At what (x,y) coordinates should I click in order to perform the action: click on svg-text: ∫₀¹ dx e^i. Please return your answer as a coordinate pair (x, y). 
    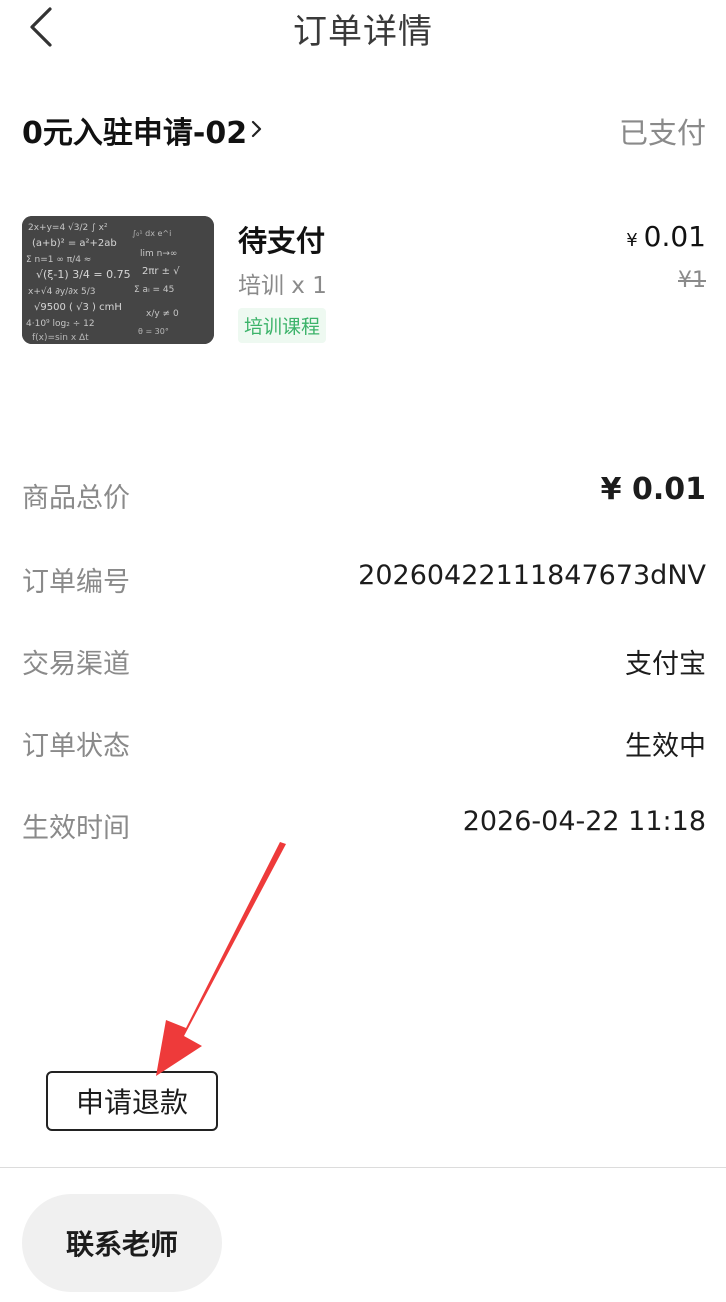
    Looking at the image, I should click on (151, 233).